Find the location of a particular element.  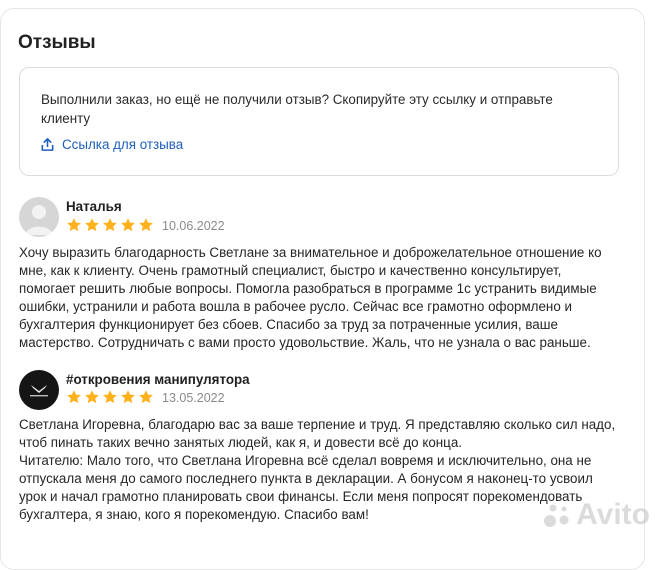

dark-logo-icon is located at coordinates (39, 391).